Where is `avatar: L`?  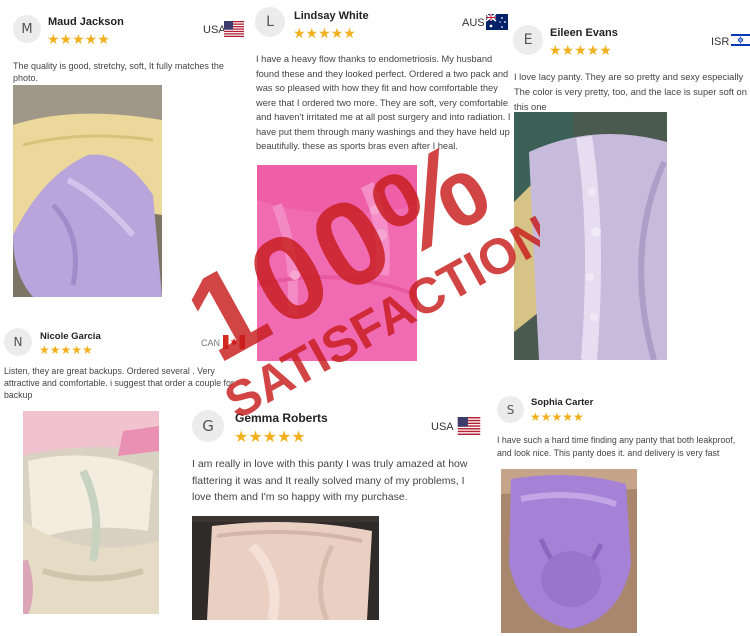
avatar: L is located at coordinates (270, 22).